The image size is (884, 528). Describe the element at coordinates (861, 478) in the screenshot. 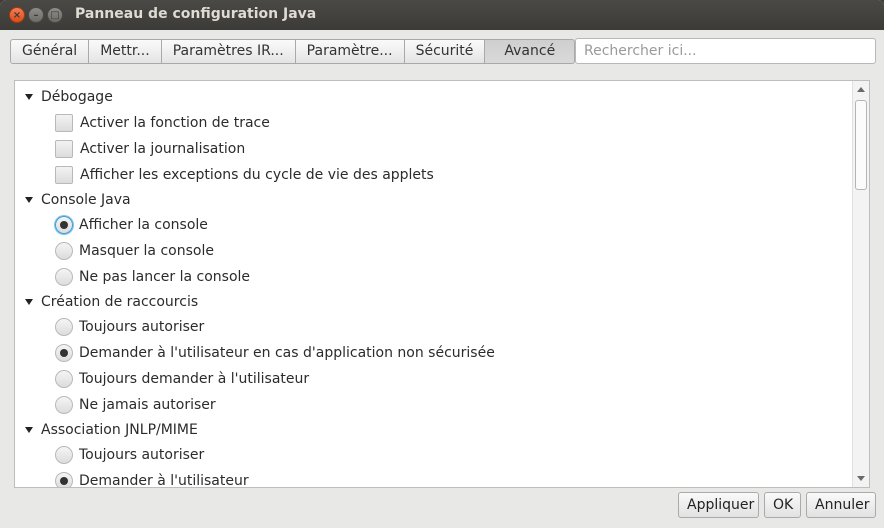

I see `scroll-down-icon` at that location.